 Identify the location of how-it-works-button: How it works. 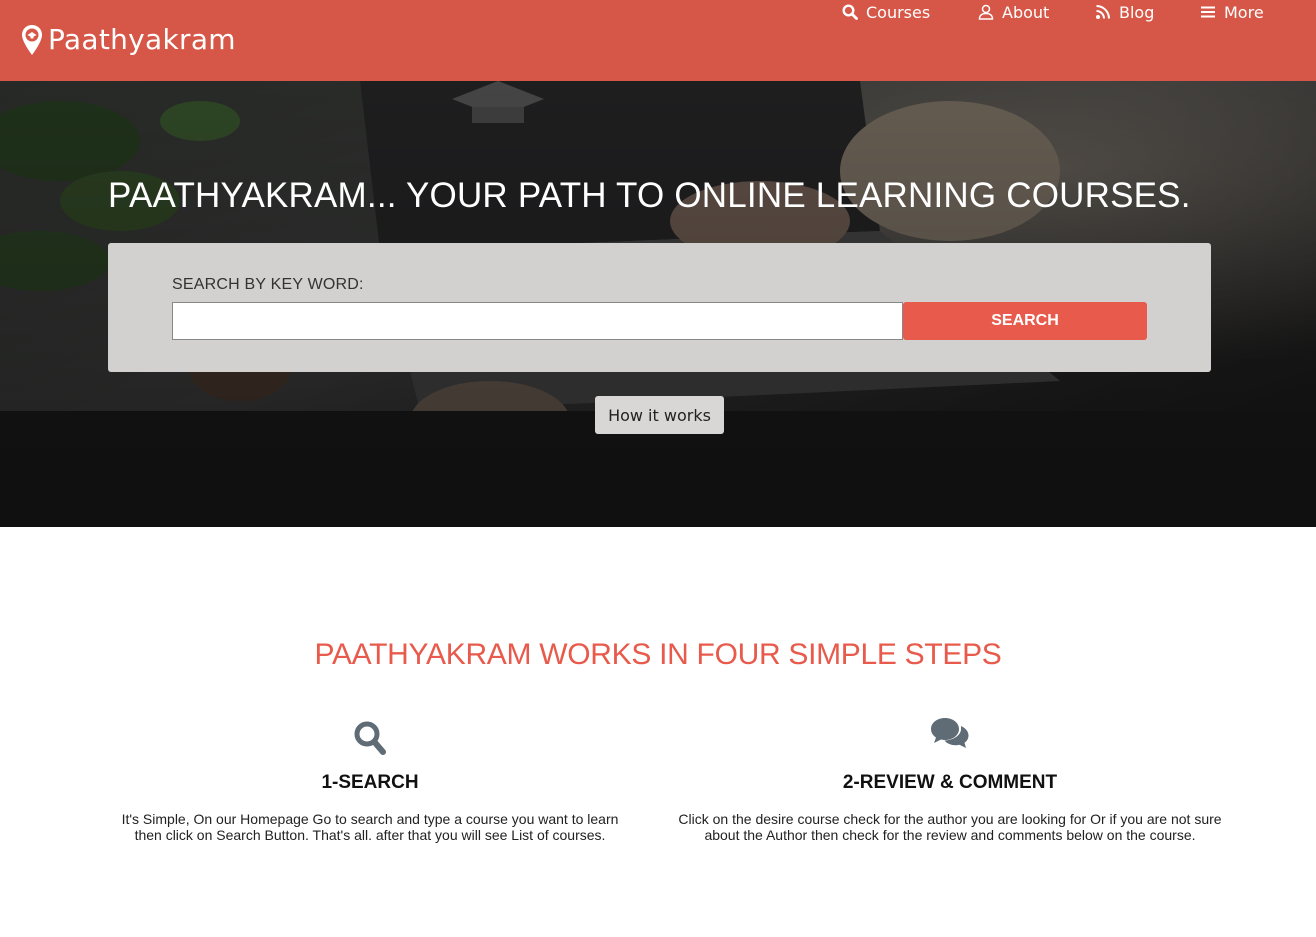
(659, 415).